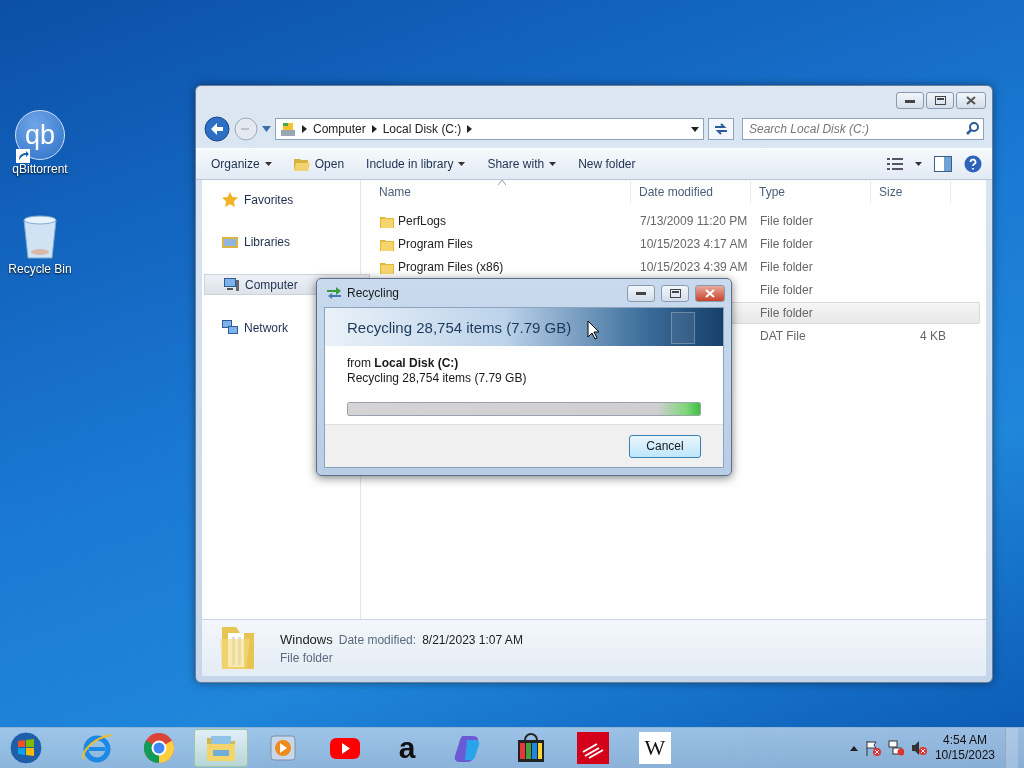 The height and width of the screenshot is (768, 1024). I want to click on date-label: Date modified:, so click(377, 639).